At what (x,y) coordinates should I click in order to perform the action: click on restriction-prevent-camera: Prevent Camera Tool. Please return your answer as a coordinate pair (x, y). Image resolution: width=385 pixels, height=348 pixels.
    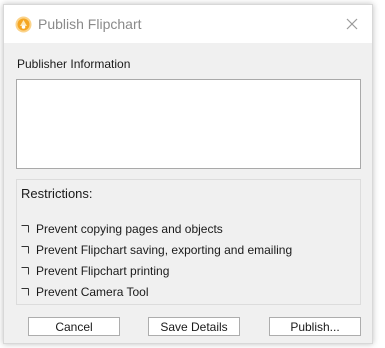
    Looking at the image, I should click on (85, 292).